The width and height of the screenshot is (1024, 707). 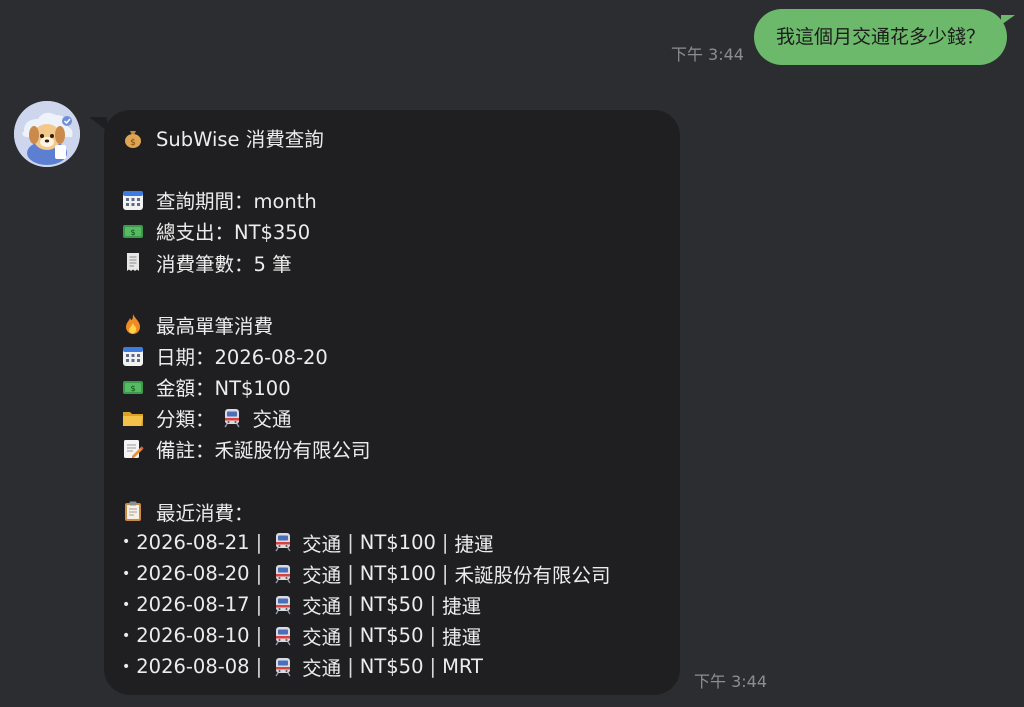 What do you see at coordinates (393, 262) in the screenshot?
I see `count-line: 消費筆數：5 筆` at bounding box center [393, 262].